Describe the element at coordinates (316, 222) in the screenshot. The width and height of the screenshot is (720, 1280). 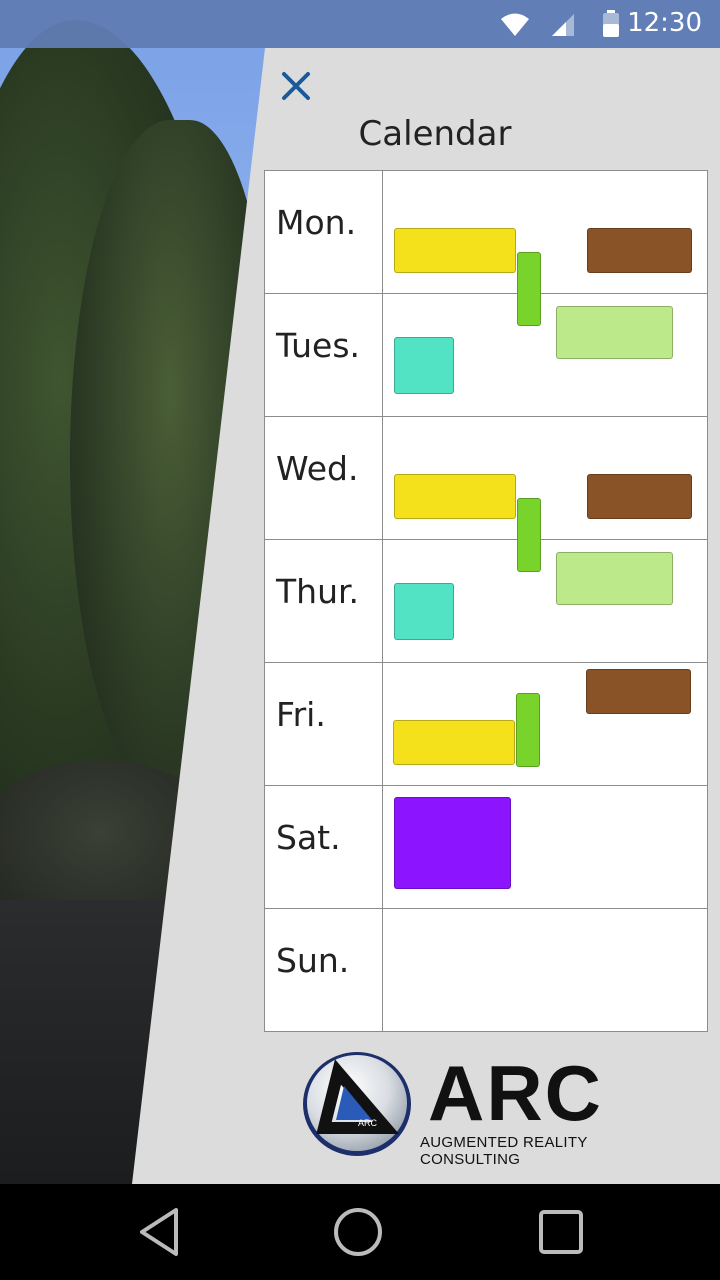
I see `day-label: Mon.` at that location.